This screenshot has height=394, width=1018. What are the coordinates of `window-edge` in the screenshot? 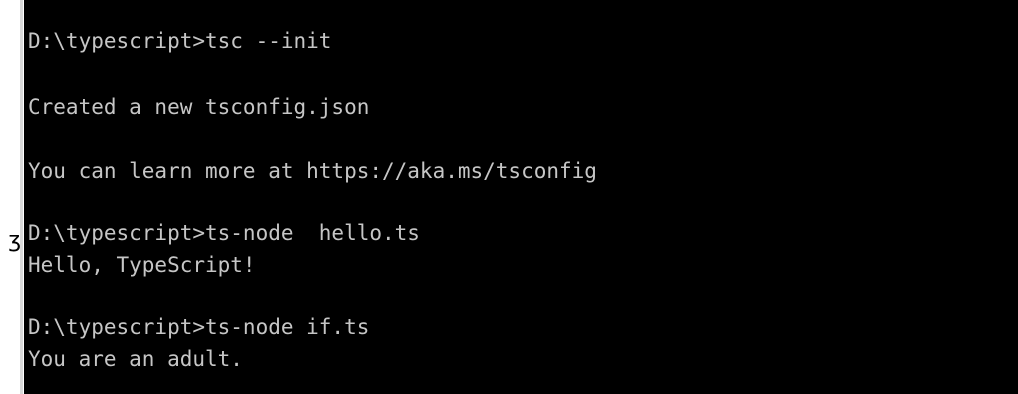 It's located at (21, 197).